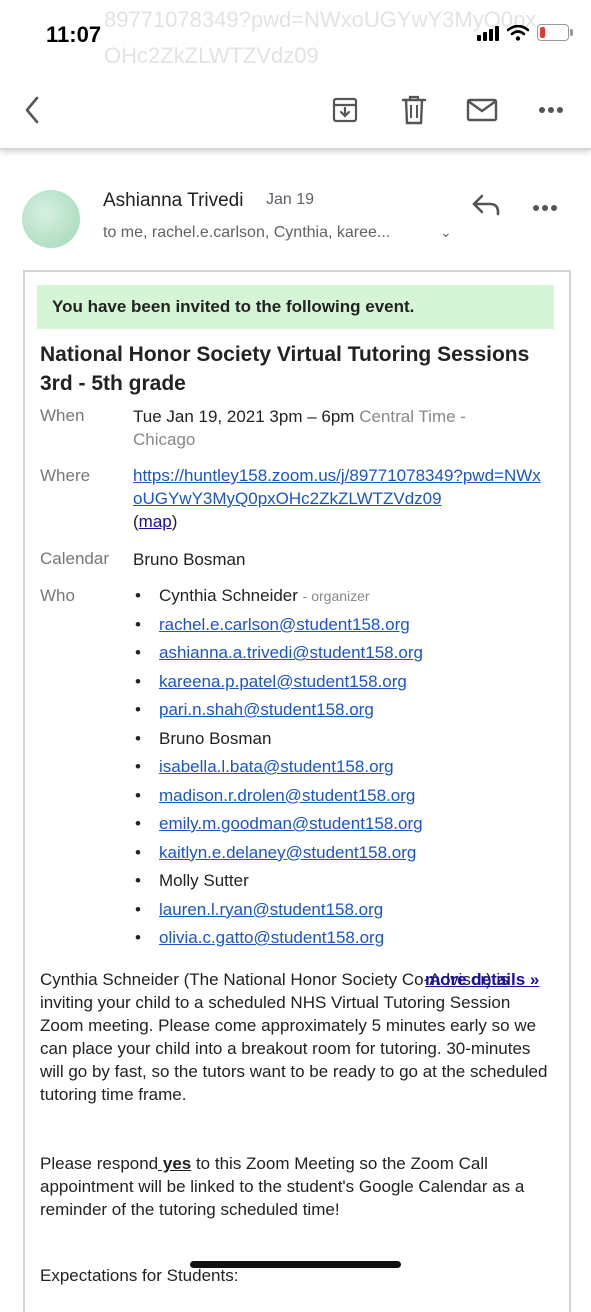 The image size is (591, 1312). I want to click on battery-icon, so click(555, 32).